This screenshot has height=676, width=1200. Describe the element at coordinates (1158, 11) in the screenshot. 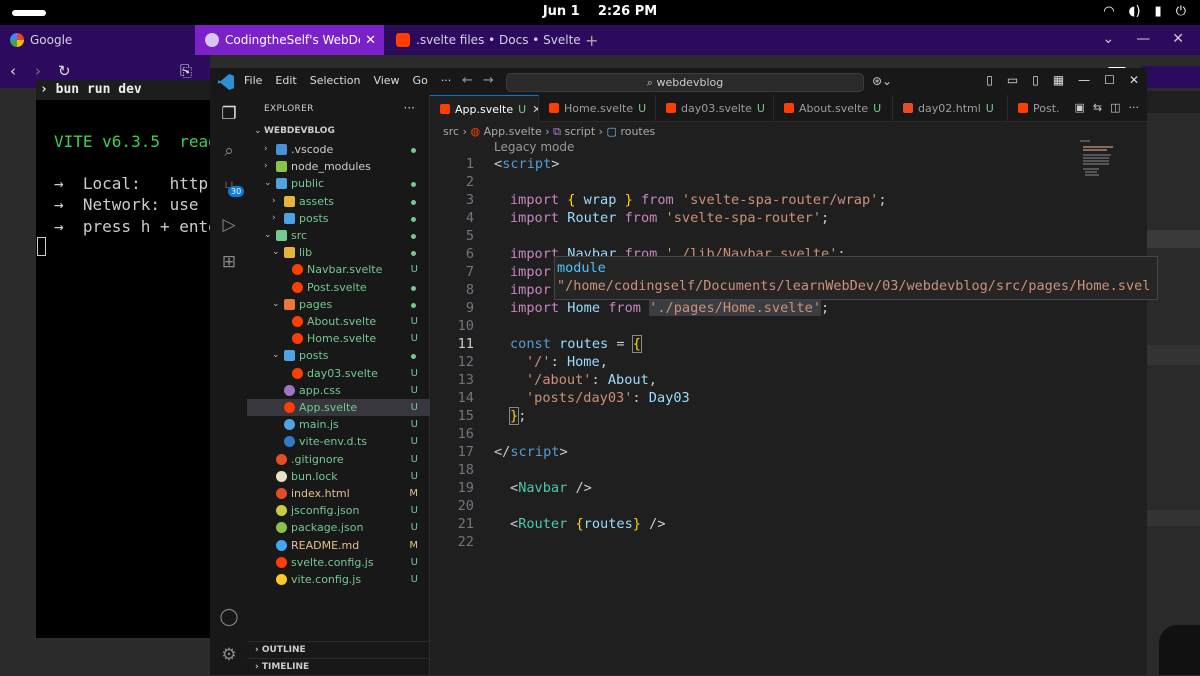

I see `battery-icon: ▮` at that location.